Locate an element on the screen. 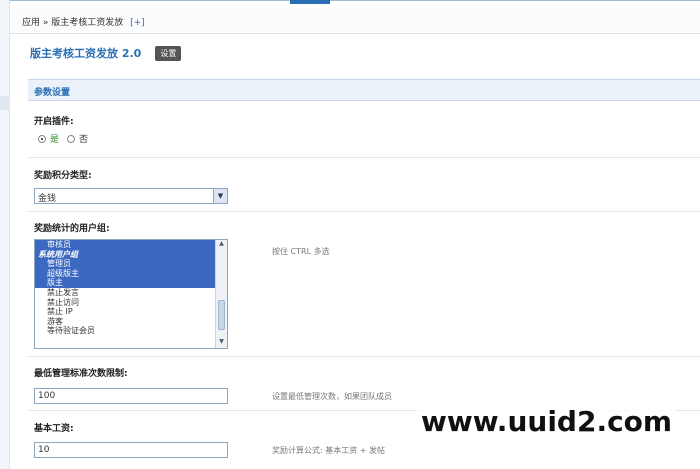  listbox-option: 管理员 is located at coordinates (131, 264).